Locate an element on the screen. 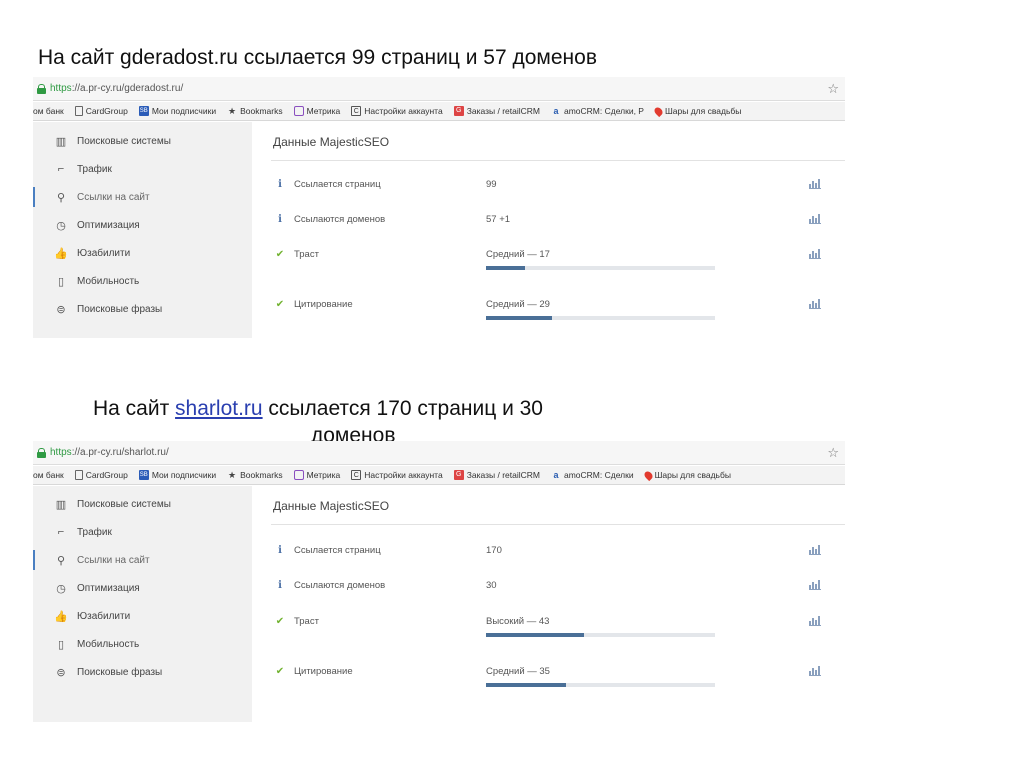  bookmark-label: ом банк is located at coordinates (48, 111).